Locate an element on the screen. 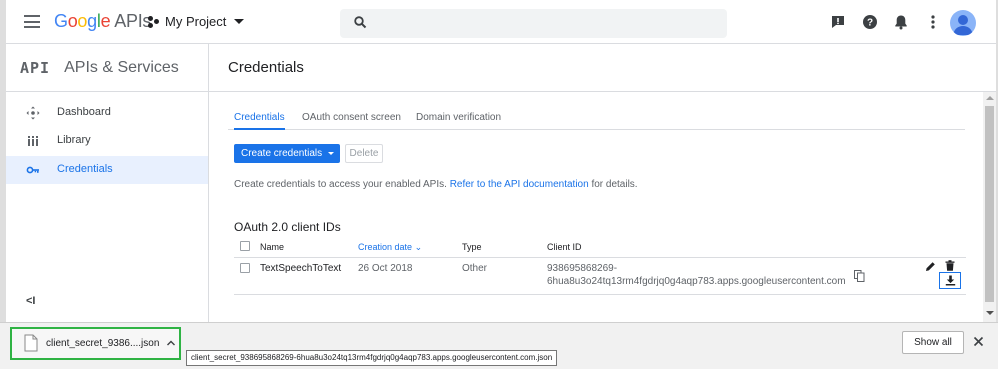 This screenshot has width=998, height=369. download-json-button is located at coordinates (950, 280).